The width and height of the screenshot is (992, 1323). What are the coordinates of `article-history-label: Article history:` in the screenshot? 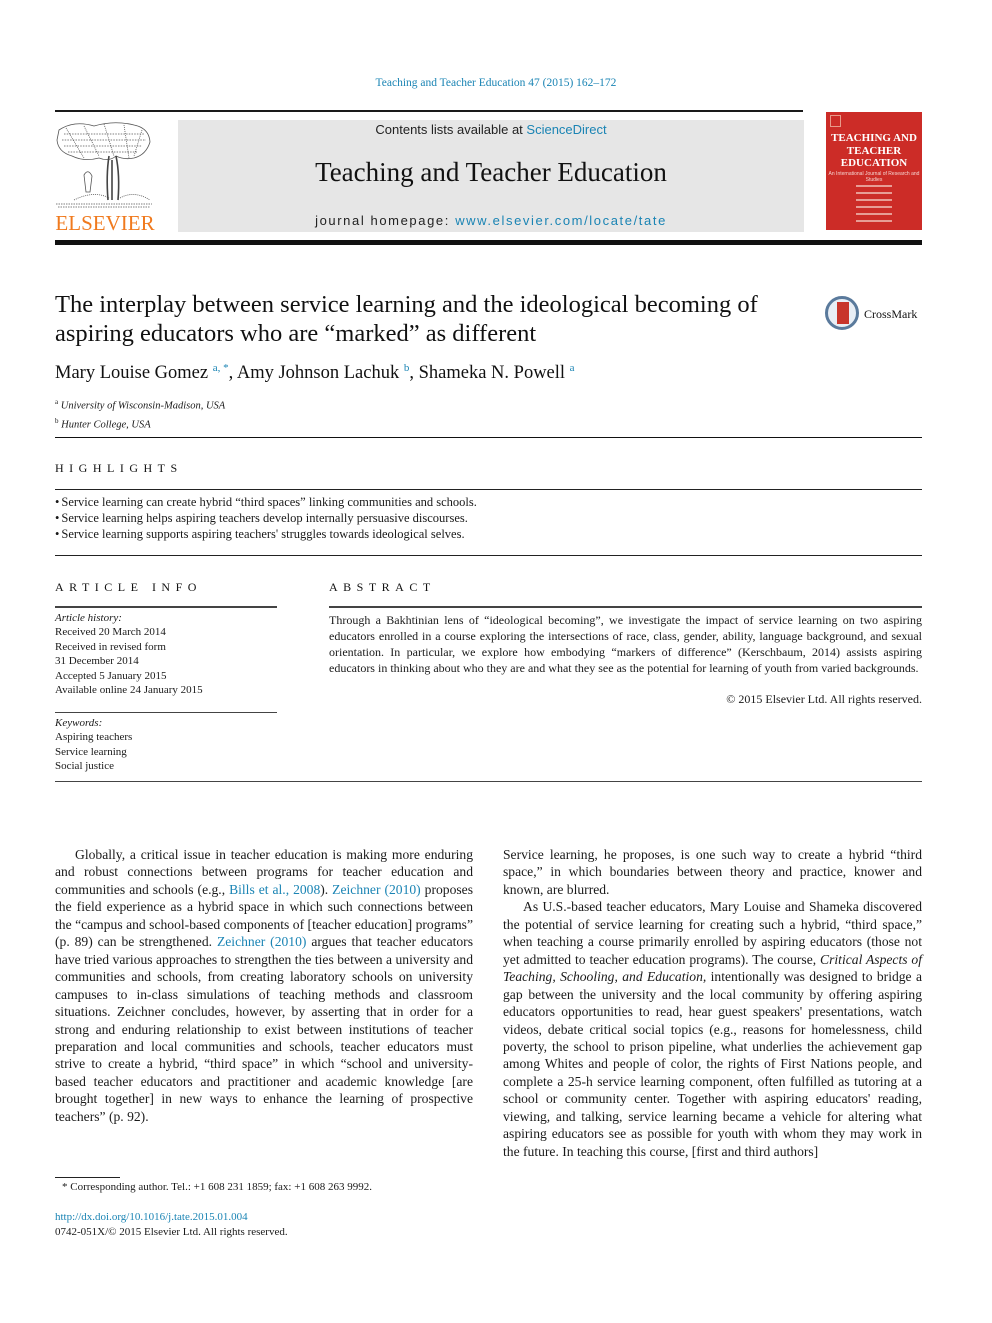 It's located at (88, 618).